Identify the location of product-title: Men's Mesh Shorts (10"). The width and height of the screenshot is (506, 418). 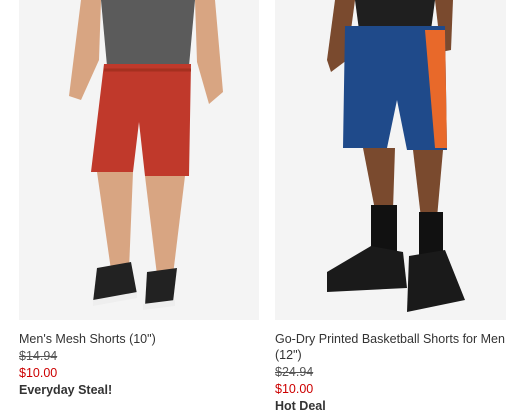
(139, 339).